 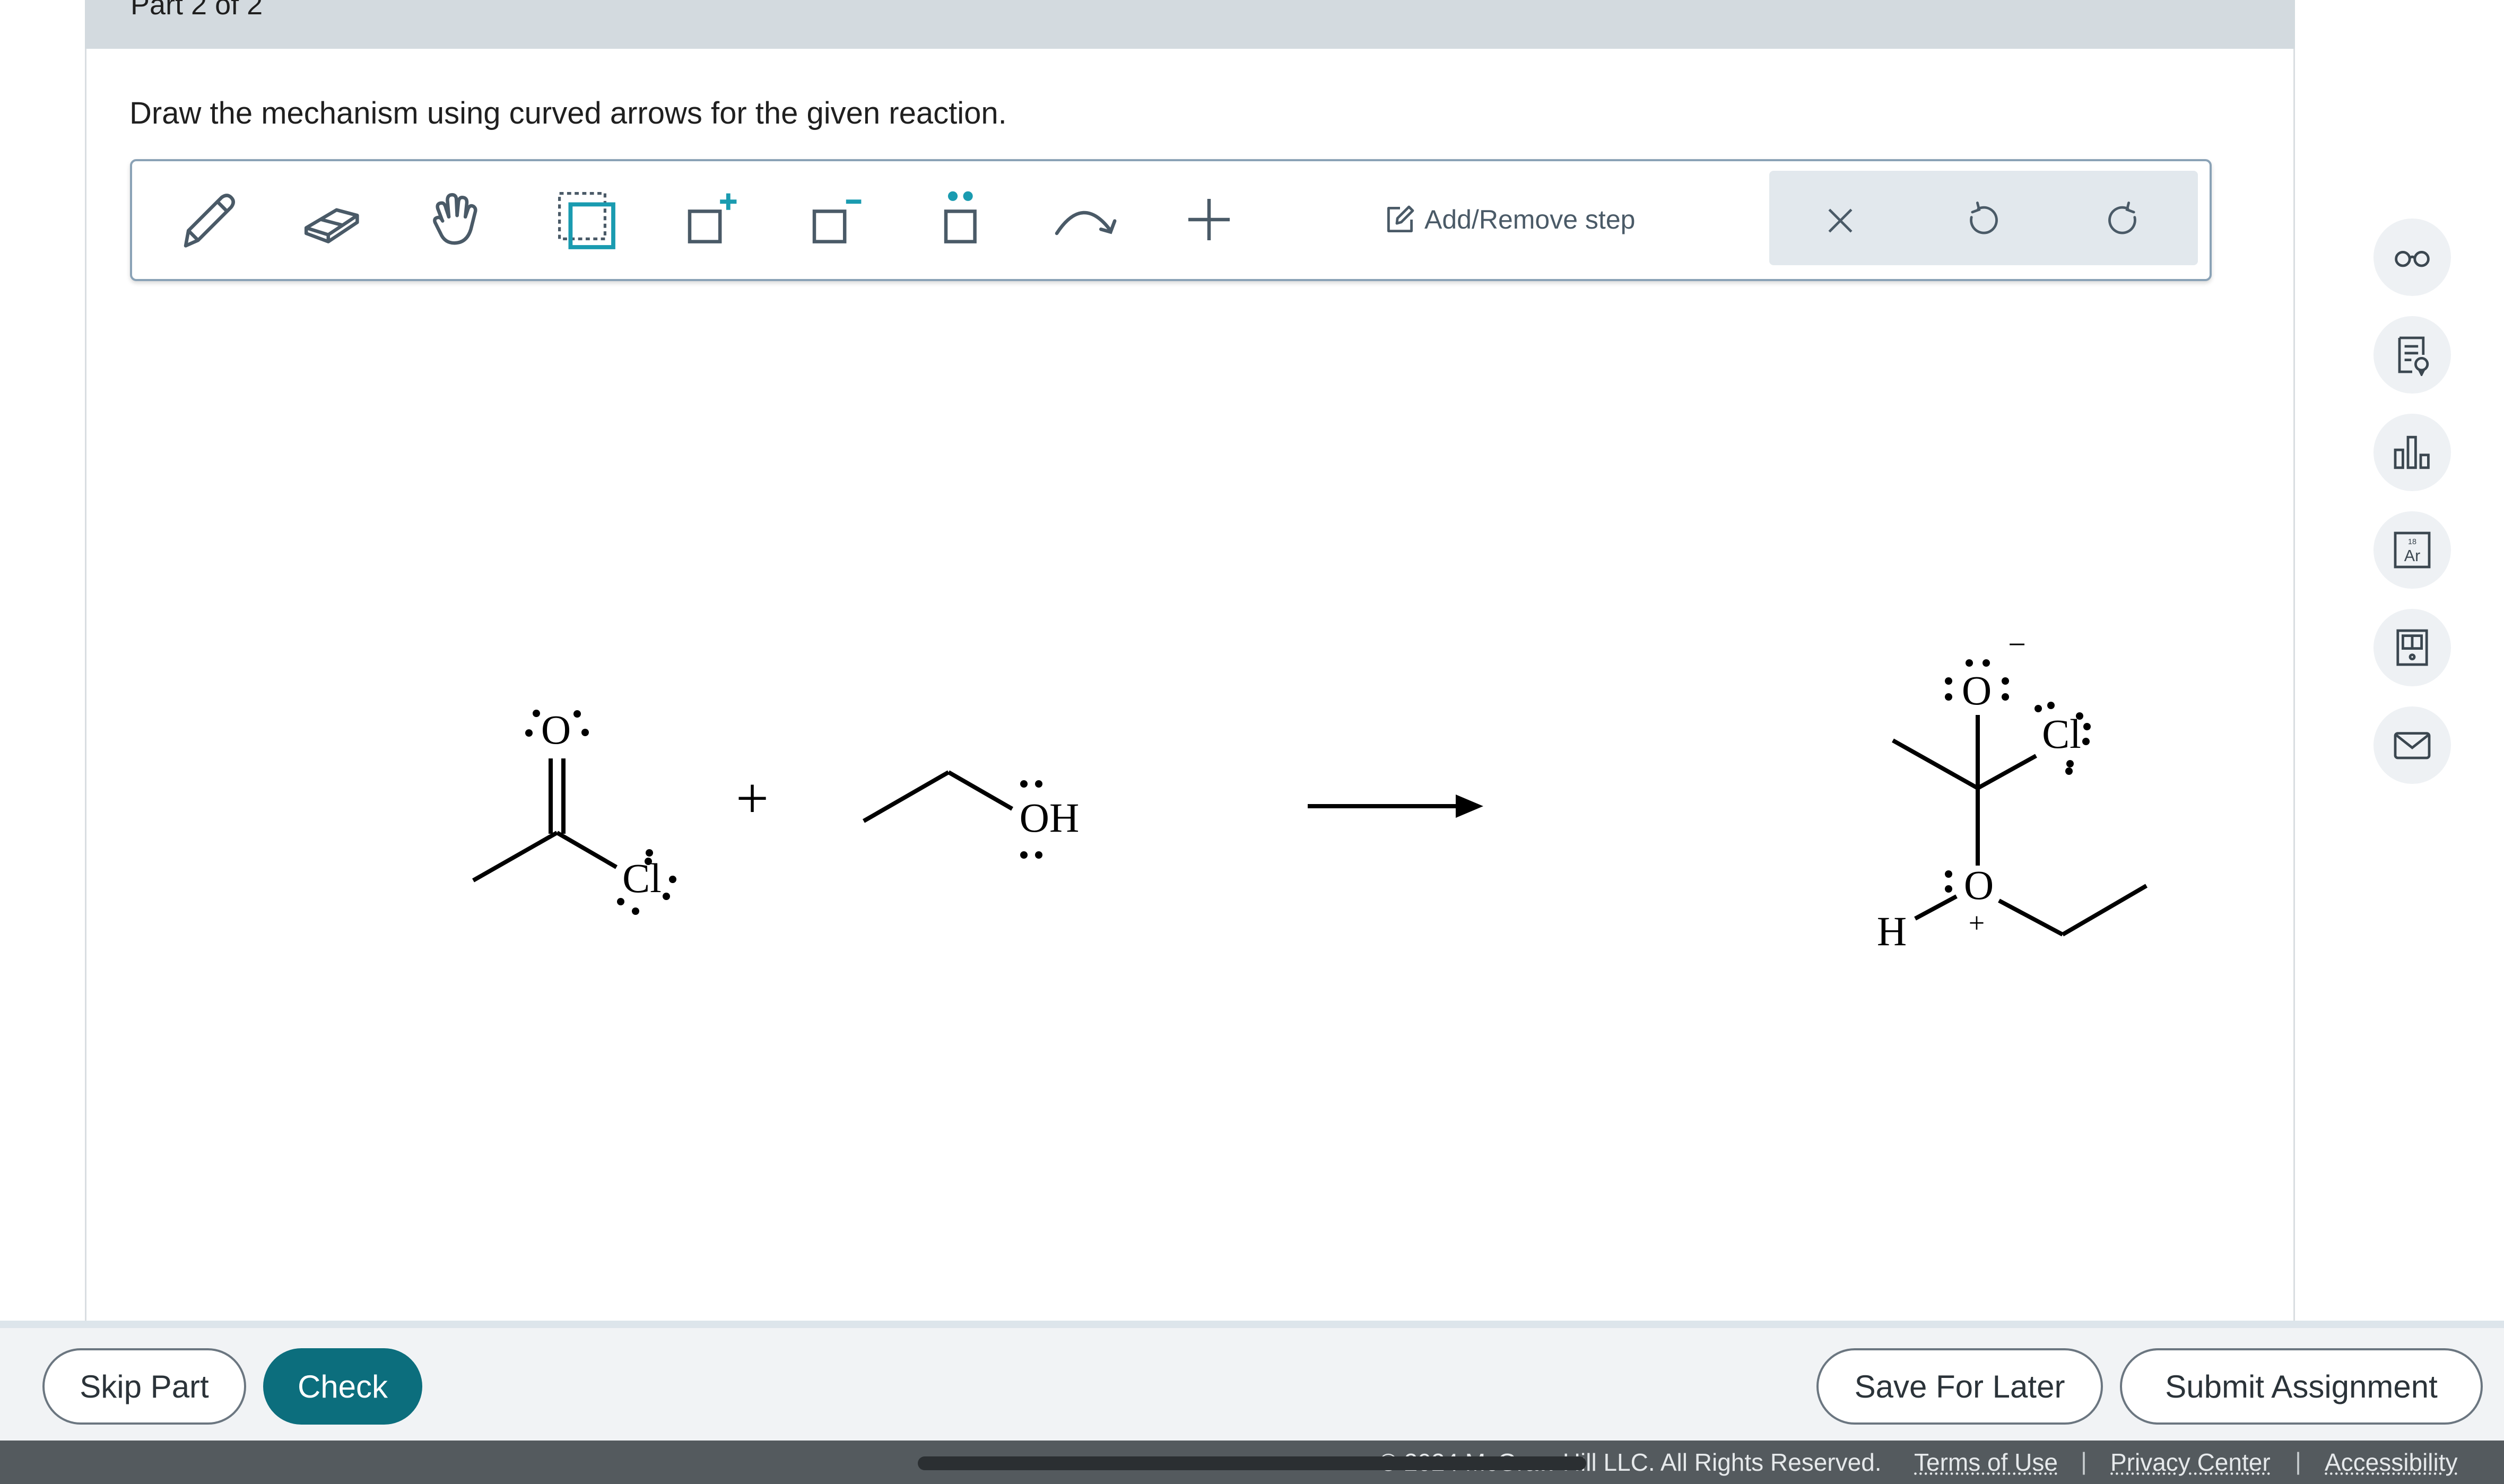 What do you see at coordinates (197, 10) in the screenshot?
I see `part-label: Part 2 of 2` at bounding box center [197, 10].